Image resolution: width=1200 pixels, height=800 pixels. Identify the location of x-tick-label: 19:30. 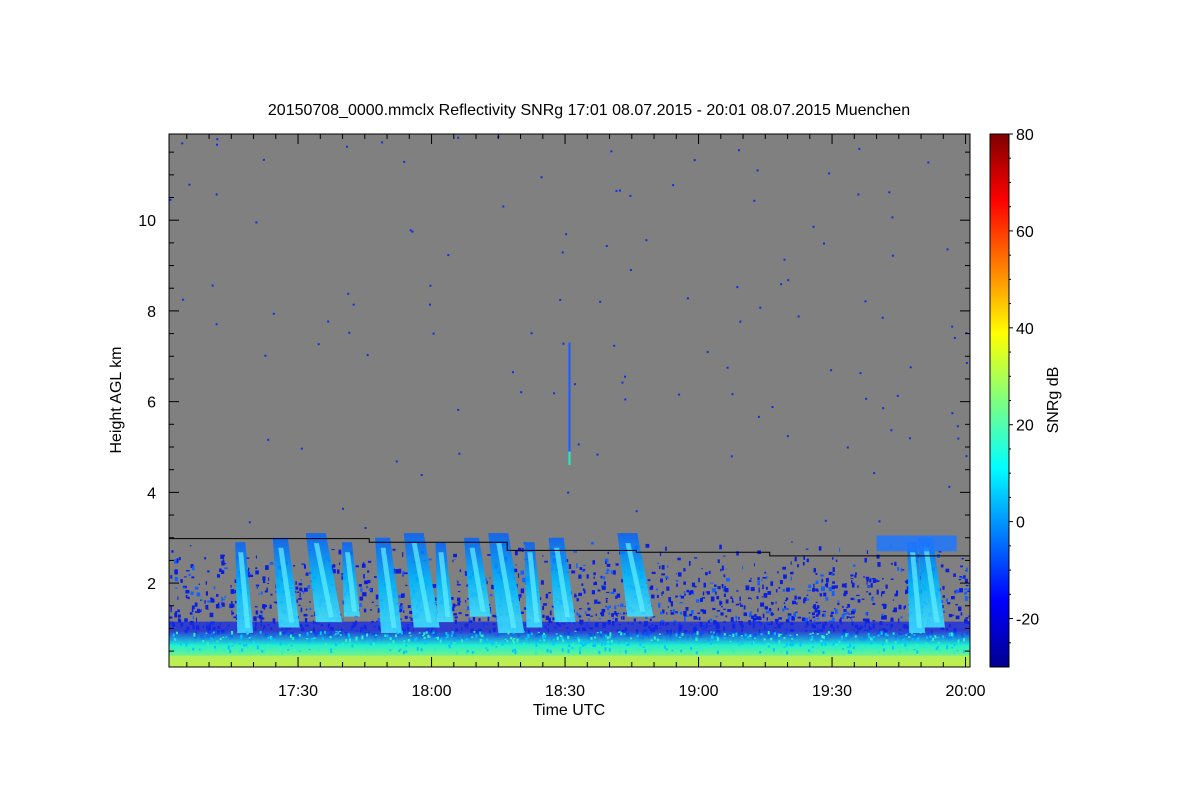
(832, 691).